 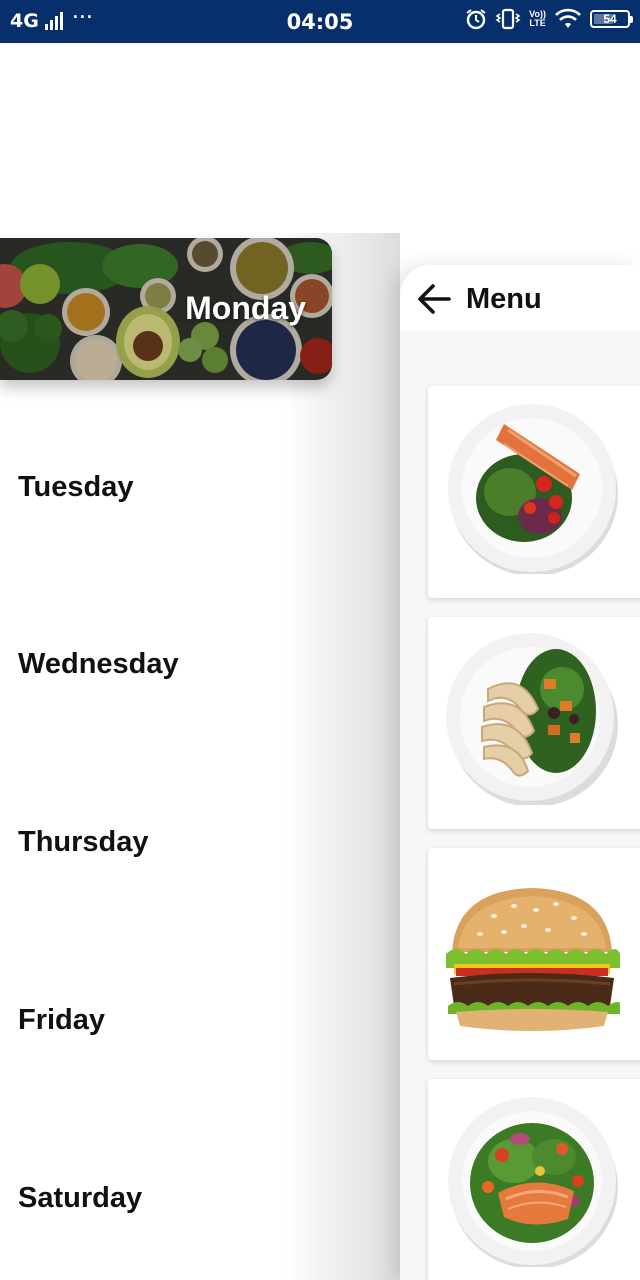 What do you see at coordinates (504, 299) in the screenshot?
I see `menu-title: Menu` at bounding box center [504, 299].